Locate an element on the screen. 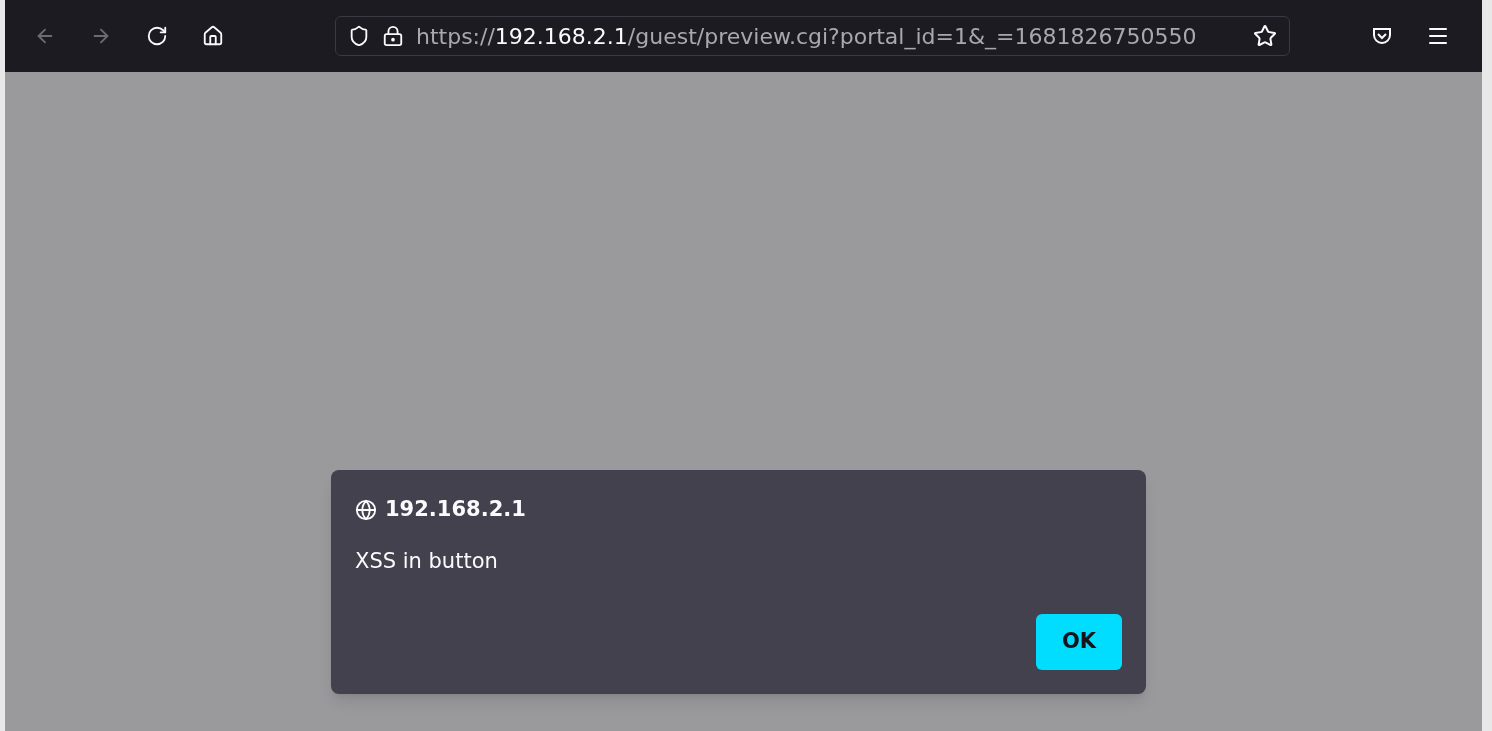 The image size is (1492, 731). reload-icon is located at coordinates (157, 36).